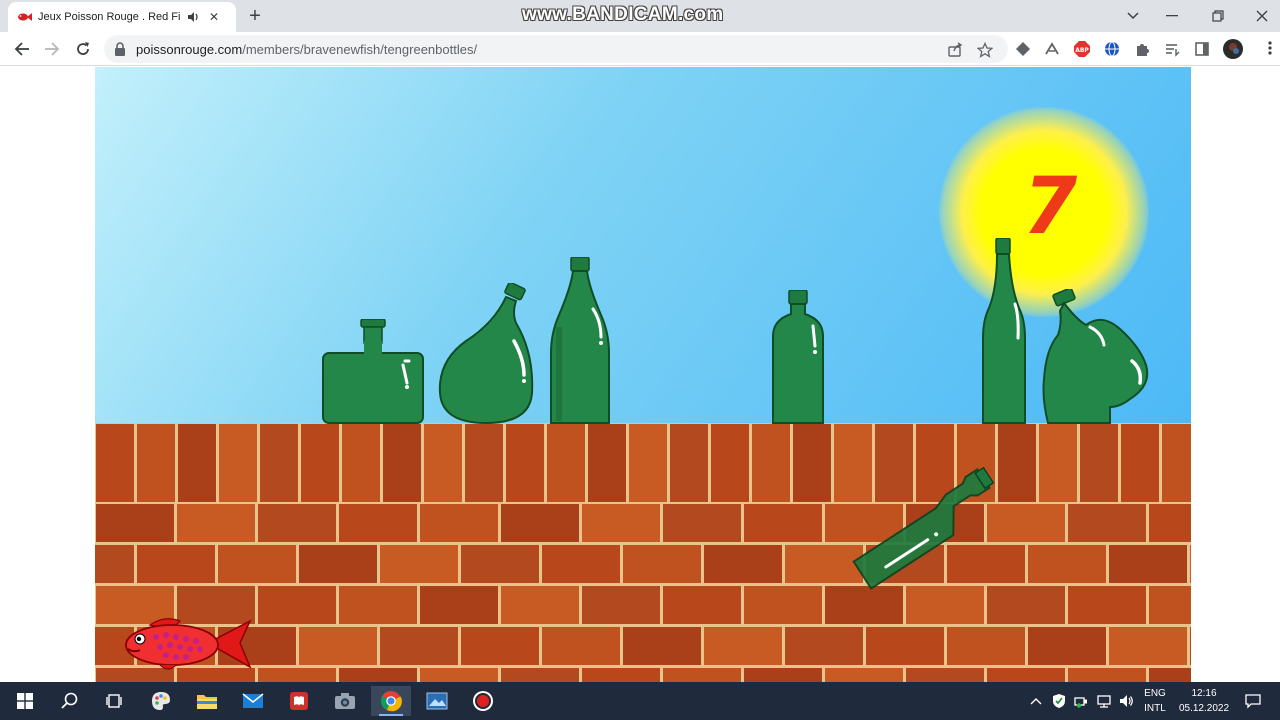 The height and width of the screenshot is (720, 1280). What do you see at coordinates (1142, 49) in the screenshot?
I see `extensions-puzzle-icon` at bounding box center [1142, 49].